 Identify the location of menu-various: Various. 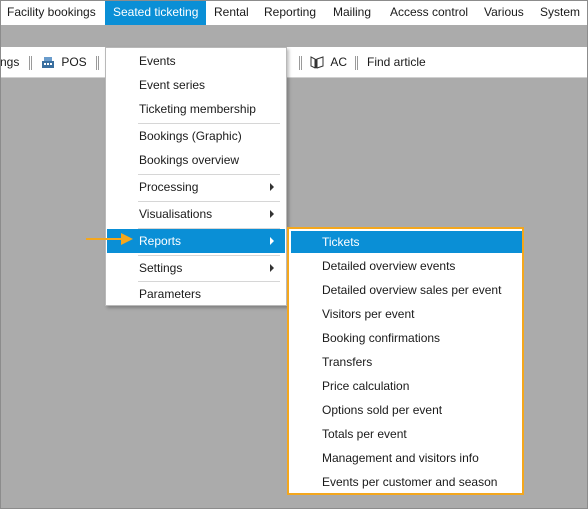
(504, 12).